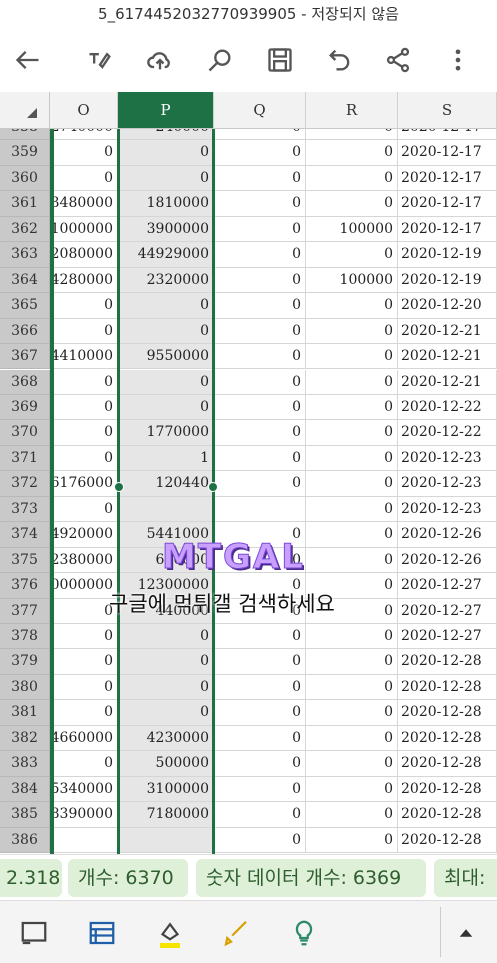 The height and width of the screenshot is (963, 497). Describe the element at coordinates (84, 484) in the screenshot. I see `cell-o: 6176000` at that location.